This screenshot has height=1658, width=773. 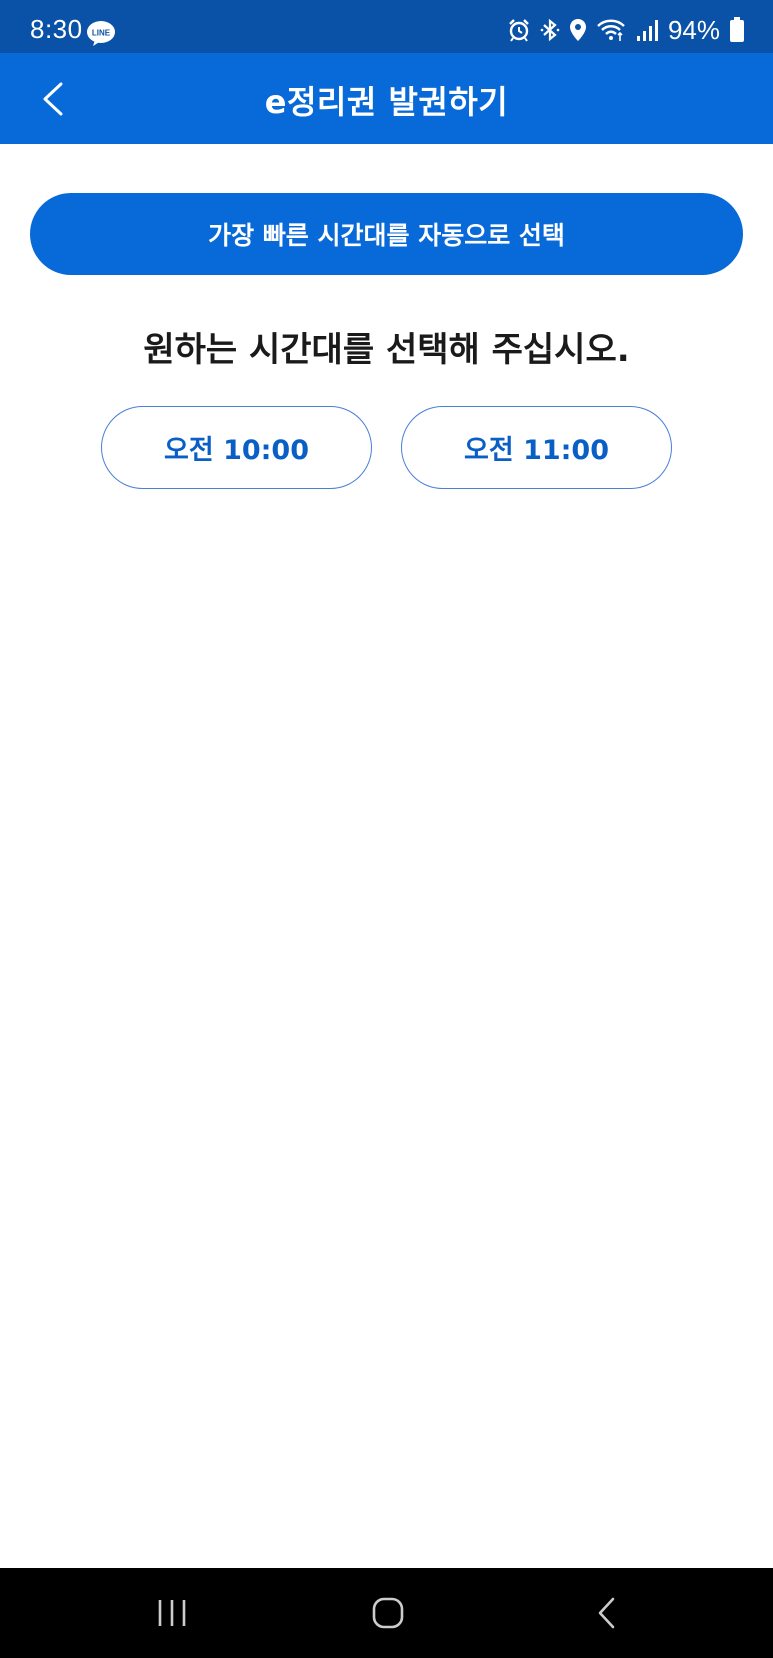 What do you see at coordinates (578, 30) in the screenshot?
I see `location-icon` at bounding box center [578, 30].